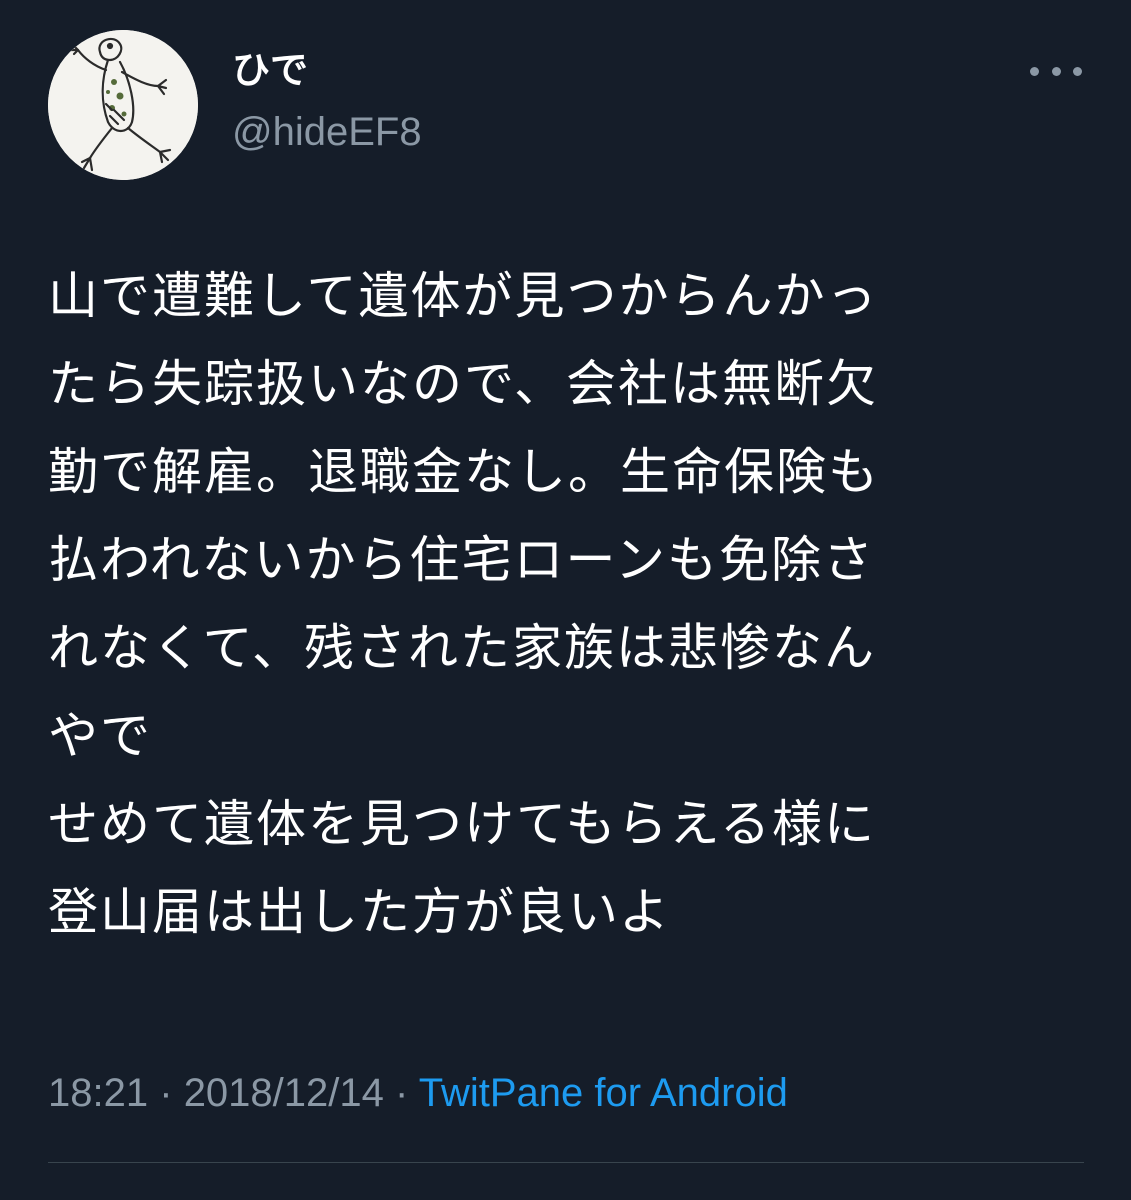 This screenshot has height=1200, width=1131. What do you see at coordinates (98, 1093) in the screenshot?
I see `tweet-time: 18:21` at bounding box center [98, 1093].